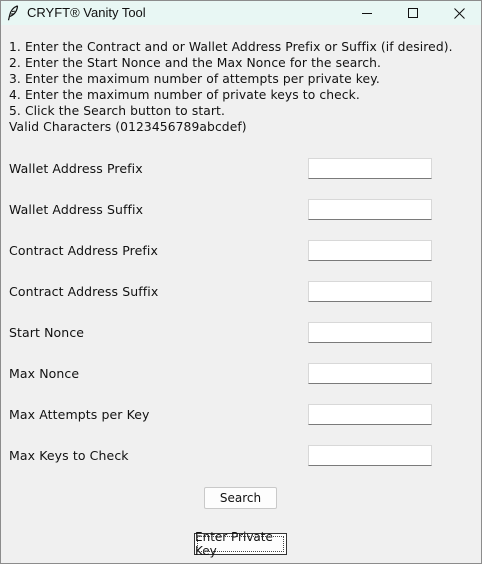 The width and height of the screenshot is (482, 564). What do you see at coordinates (370, 455) in the screenshot?
I see `max-keys-input` at bounding box center [370, 455].